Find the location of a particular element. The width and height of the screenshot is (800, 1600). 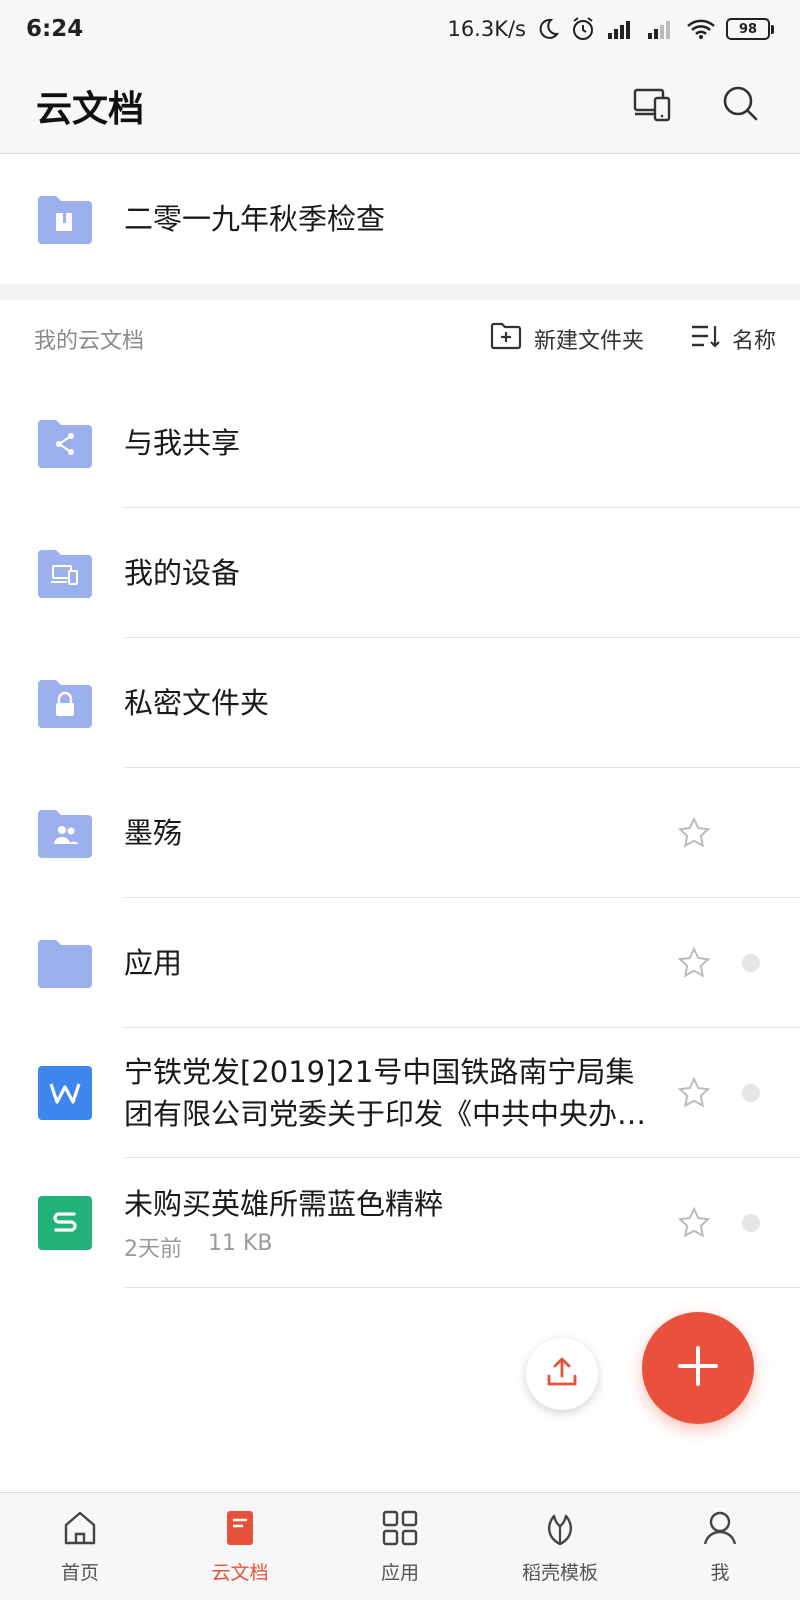

cloud-doc-icon is located at coordinates (240, 1530).